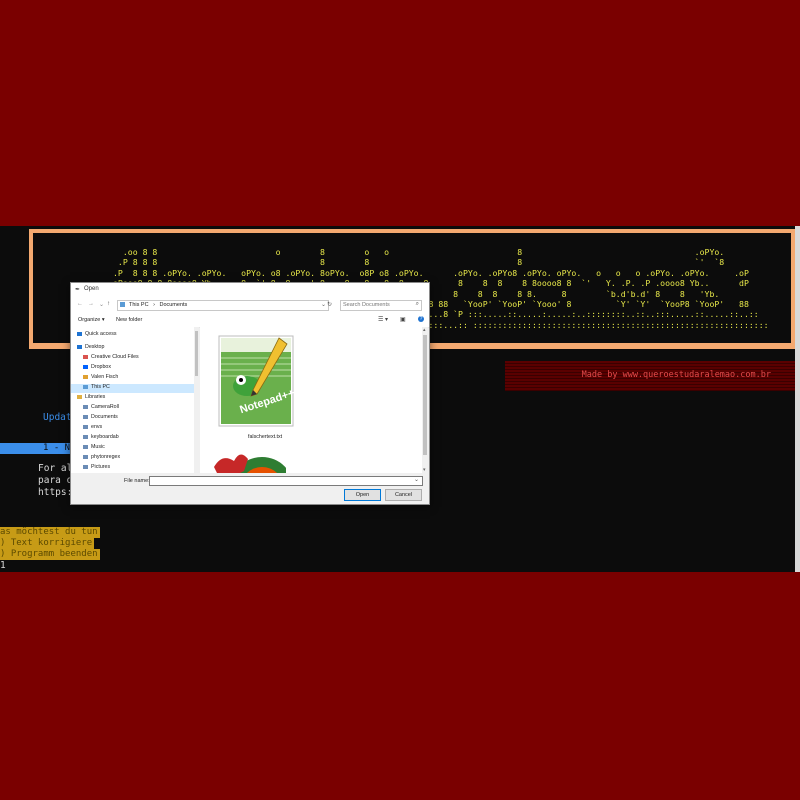 This screenshot has width=800, height=800. What do you see at coordinates (50, 554) in the screenshot?
I see `option-quit: ) Programm beenden` at bounding box center [50, 554].